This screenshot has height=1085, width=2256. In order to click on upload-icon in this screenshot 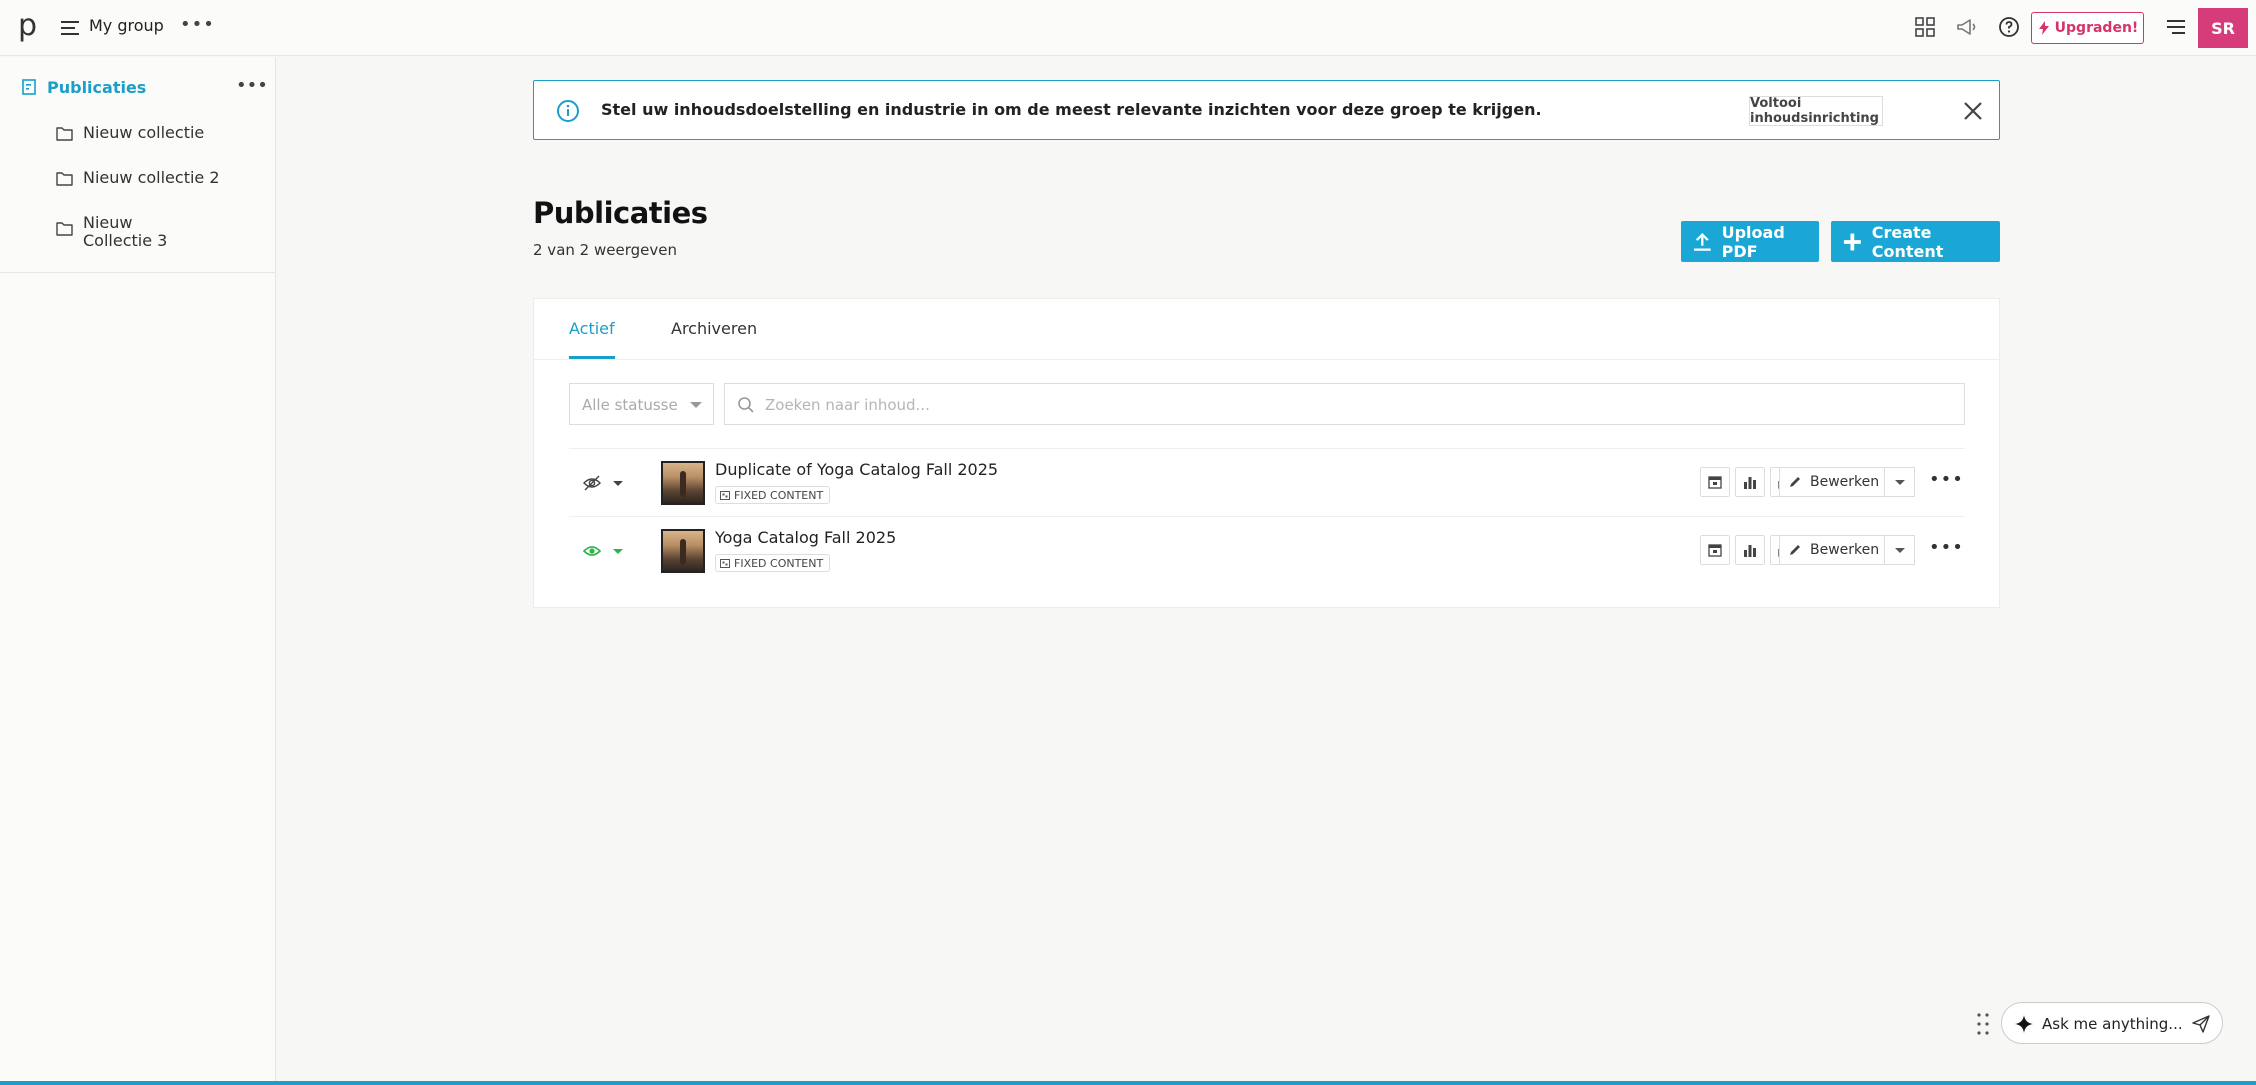, I will do `click(1702, 241)`.